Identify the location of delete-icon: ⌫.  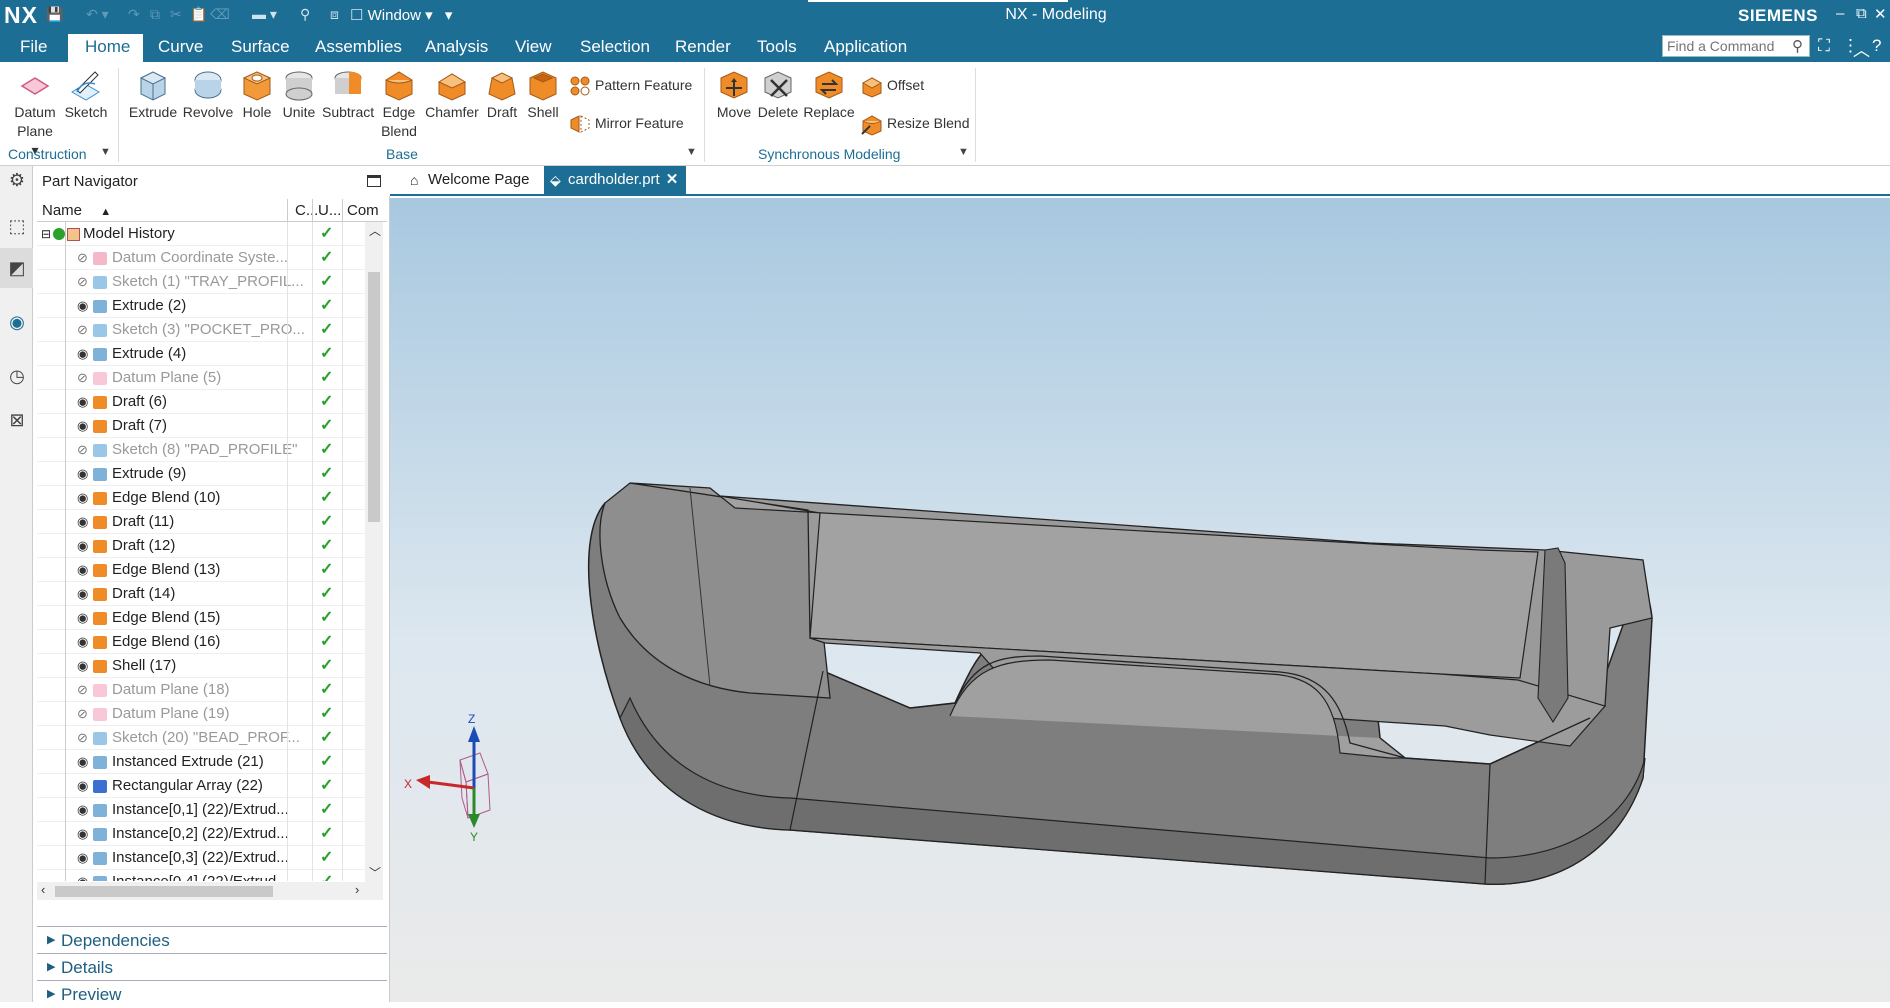
(220, 14).